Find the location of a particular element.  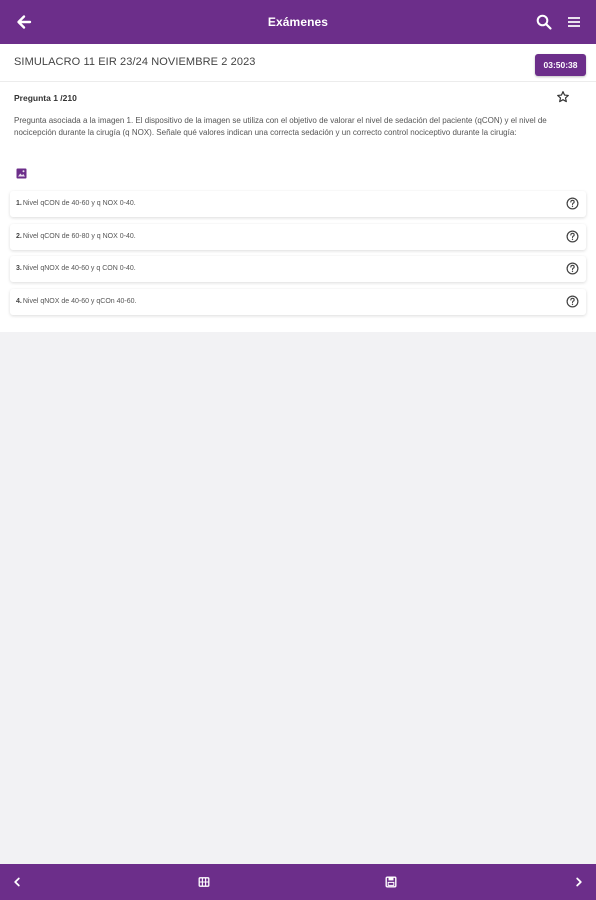

arrow-left-icon is located at coordinates (24, 22).